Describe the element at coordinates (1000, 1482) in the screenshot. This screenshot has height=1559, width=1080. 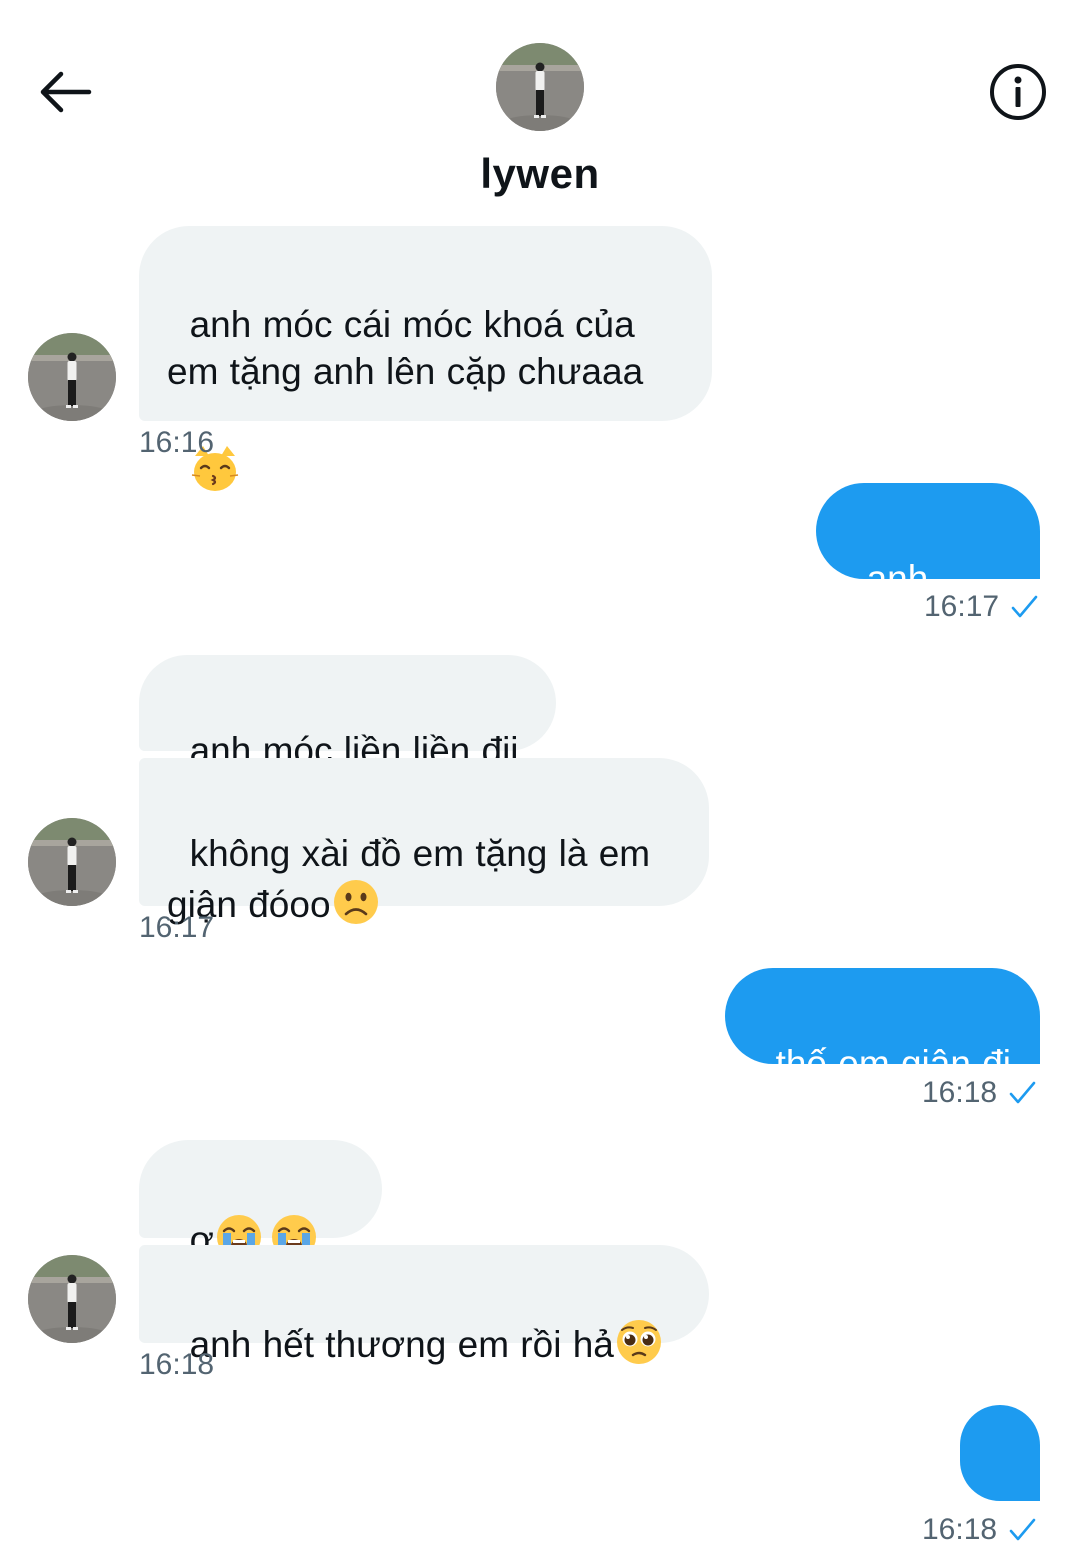
I see `message-bubble-outgoing: ừ` at that location.